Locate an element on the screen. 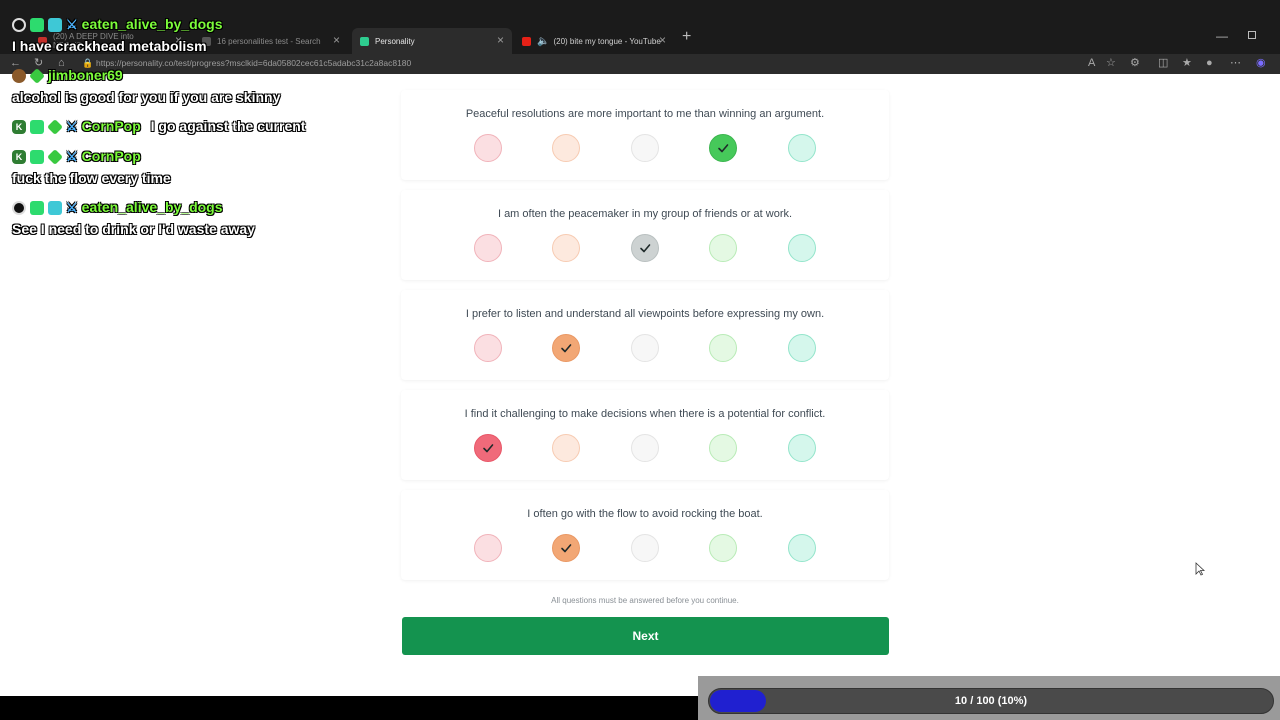  chat-message-text: fuck the flow every time is located at coordinates (91, 178).